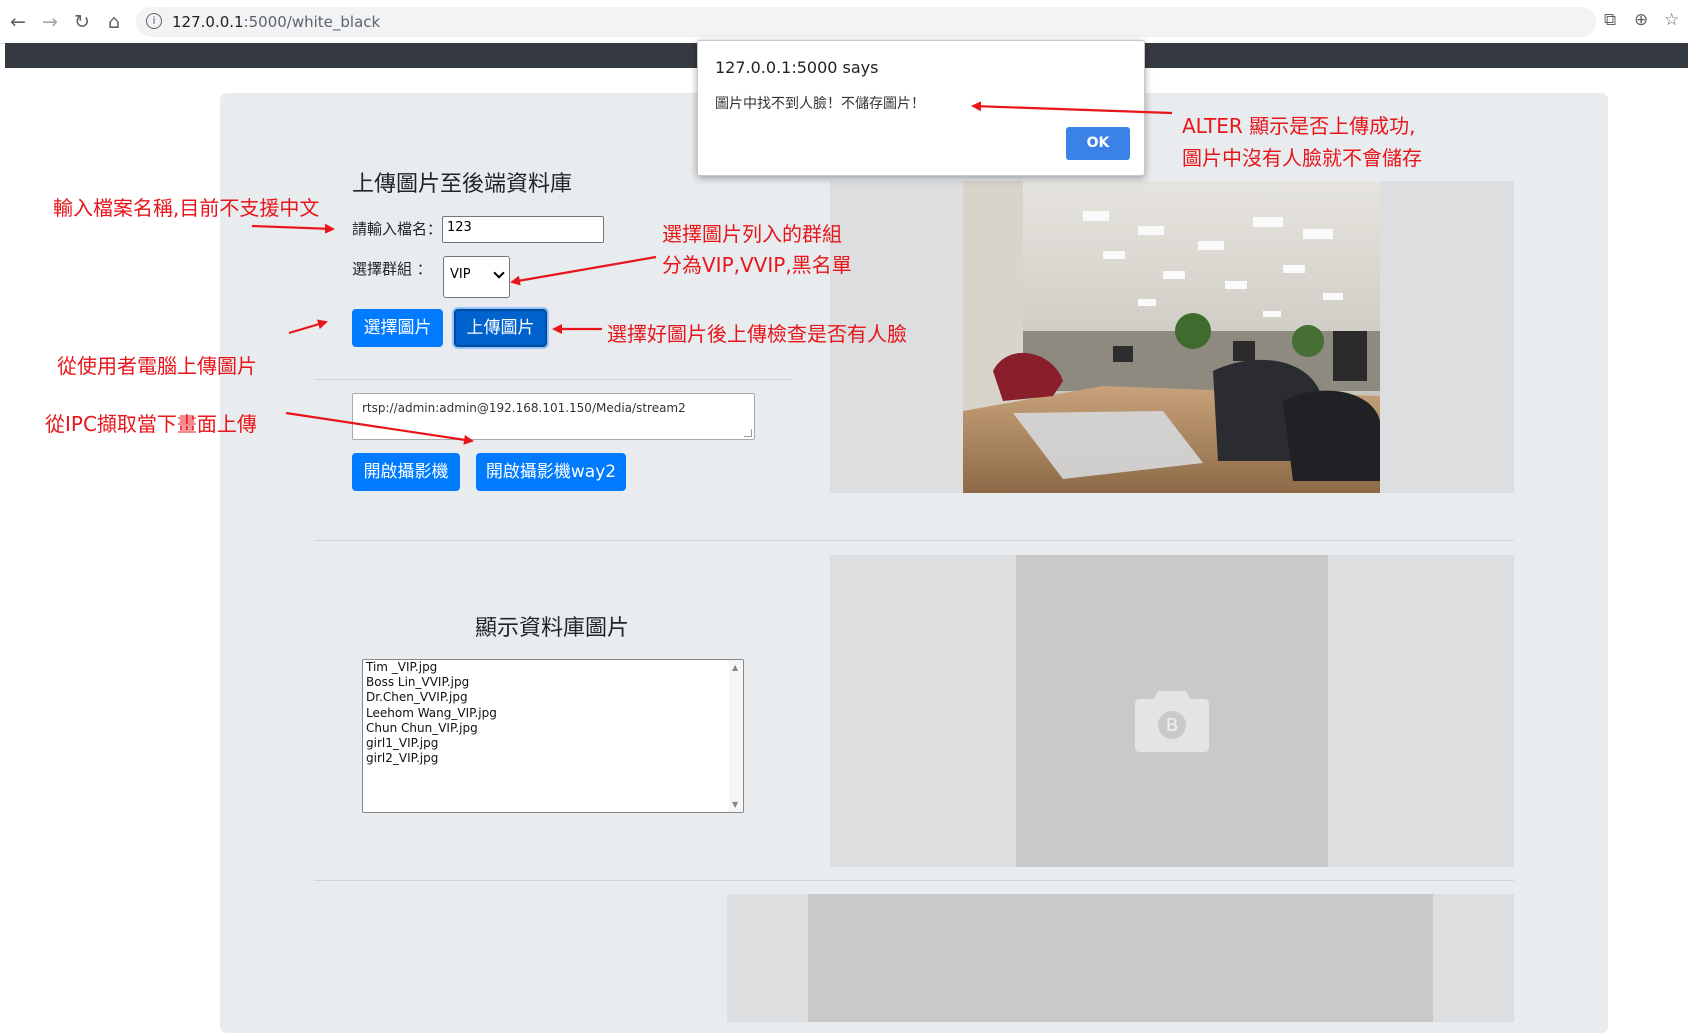 The width and height of the screenshot is (1688, 1033). I want to click on group-note-line2: 分為VIP,VVIP,黑名單, so click(757, 265).